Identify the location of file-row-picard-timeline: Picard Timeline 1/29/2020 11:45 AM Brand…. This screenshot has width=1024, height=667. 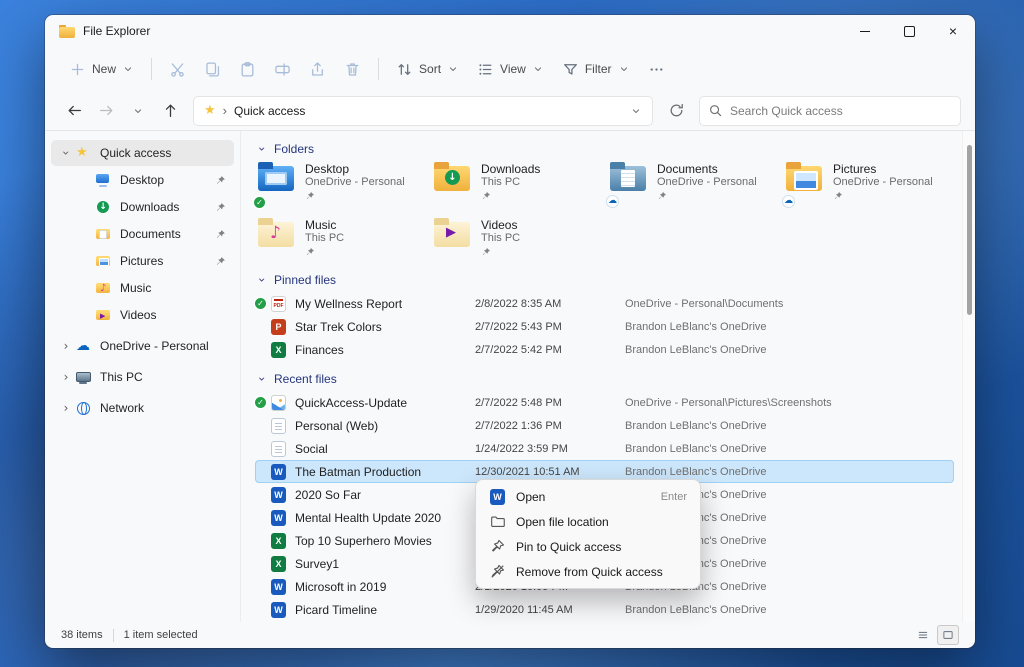
(604, 609).